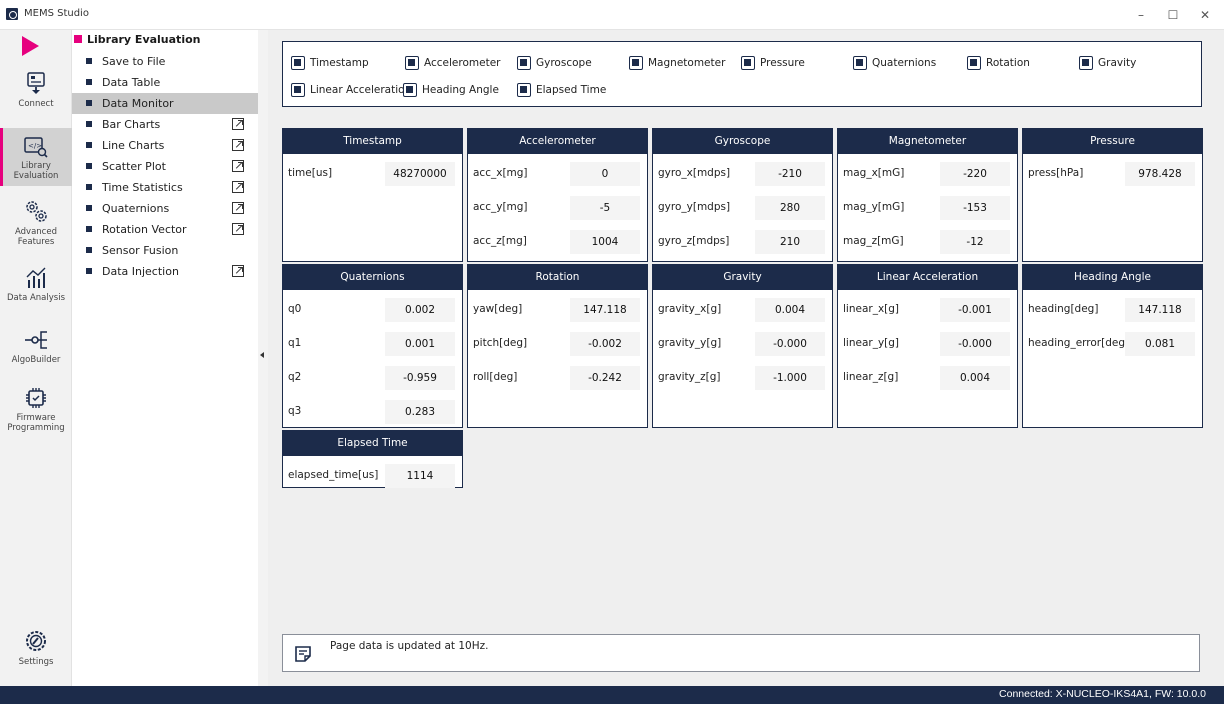 The width and height of the screenshot is (1224, 704). Describe the element at coordinates (874, 207) in the screenshot. I see `reading-label: mag_y[mG]` at that location.